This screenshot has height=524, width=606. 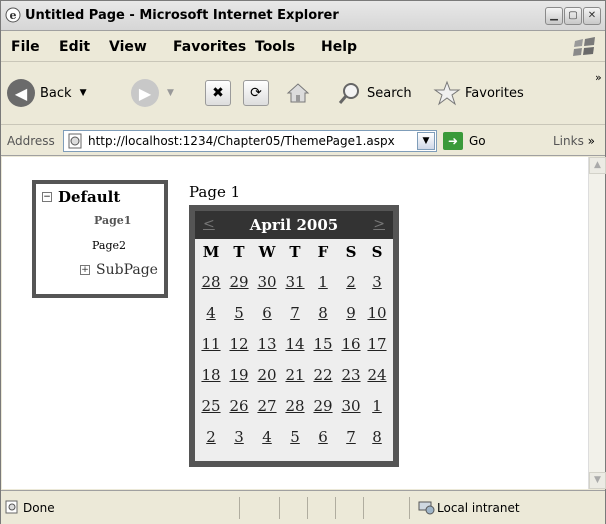 I want to click on calendar-day: 18, so click(x=211, y=375).